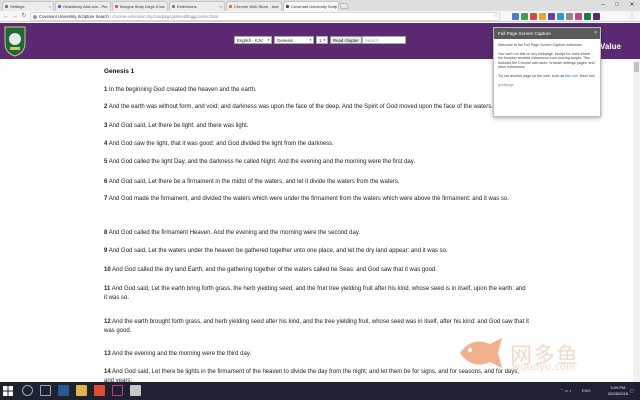 The image size is (640, 400). What do you see at coordinates (15, 41) in the screenshot?
I see `covenant-university-logo-icon` at bounding box center [15, 41].